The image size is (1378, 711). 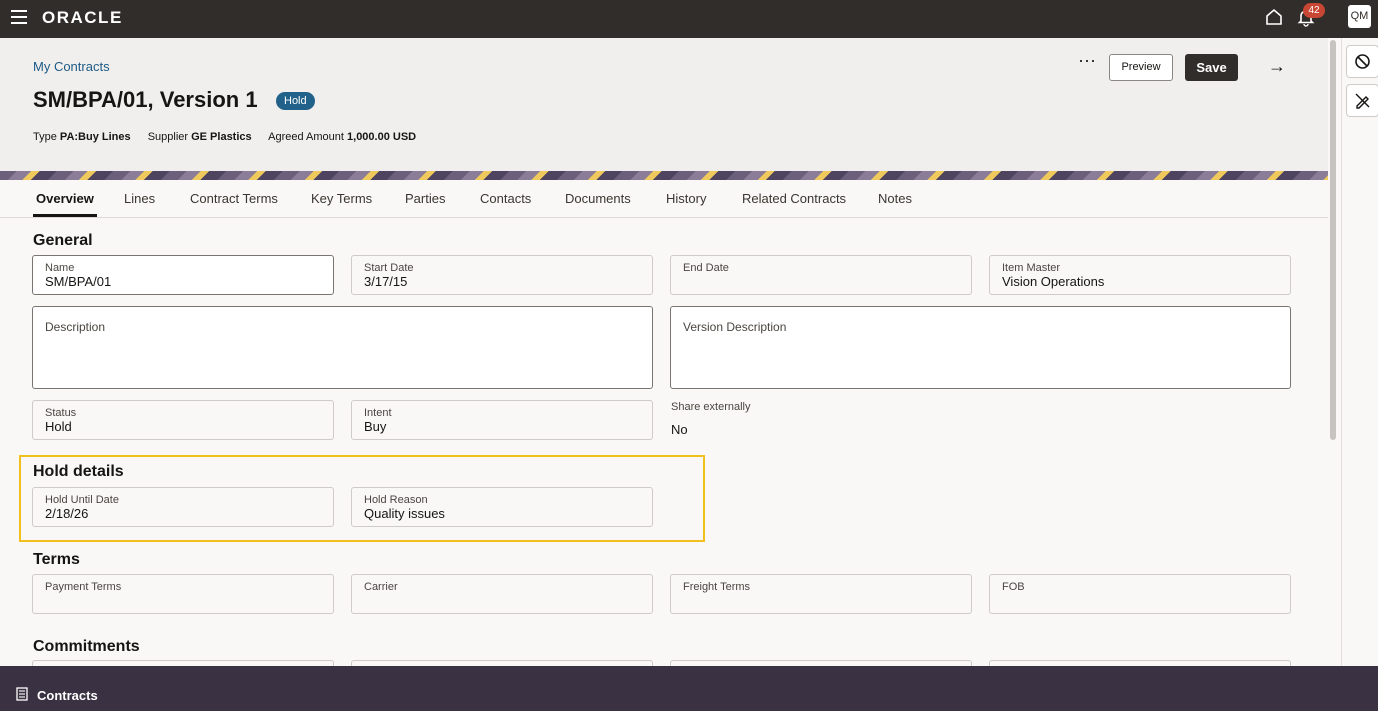 I want to click on hold-reason-value: Quality issues, so click(x=404, y=513).